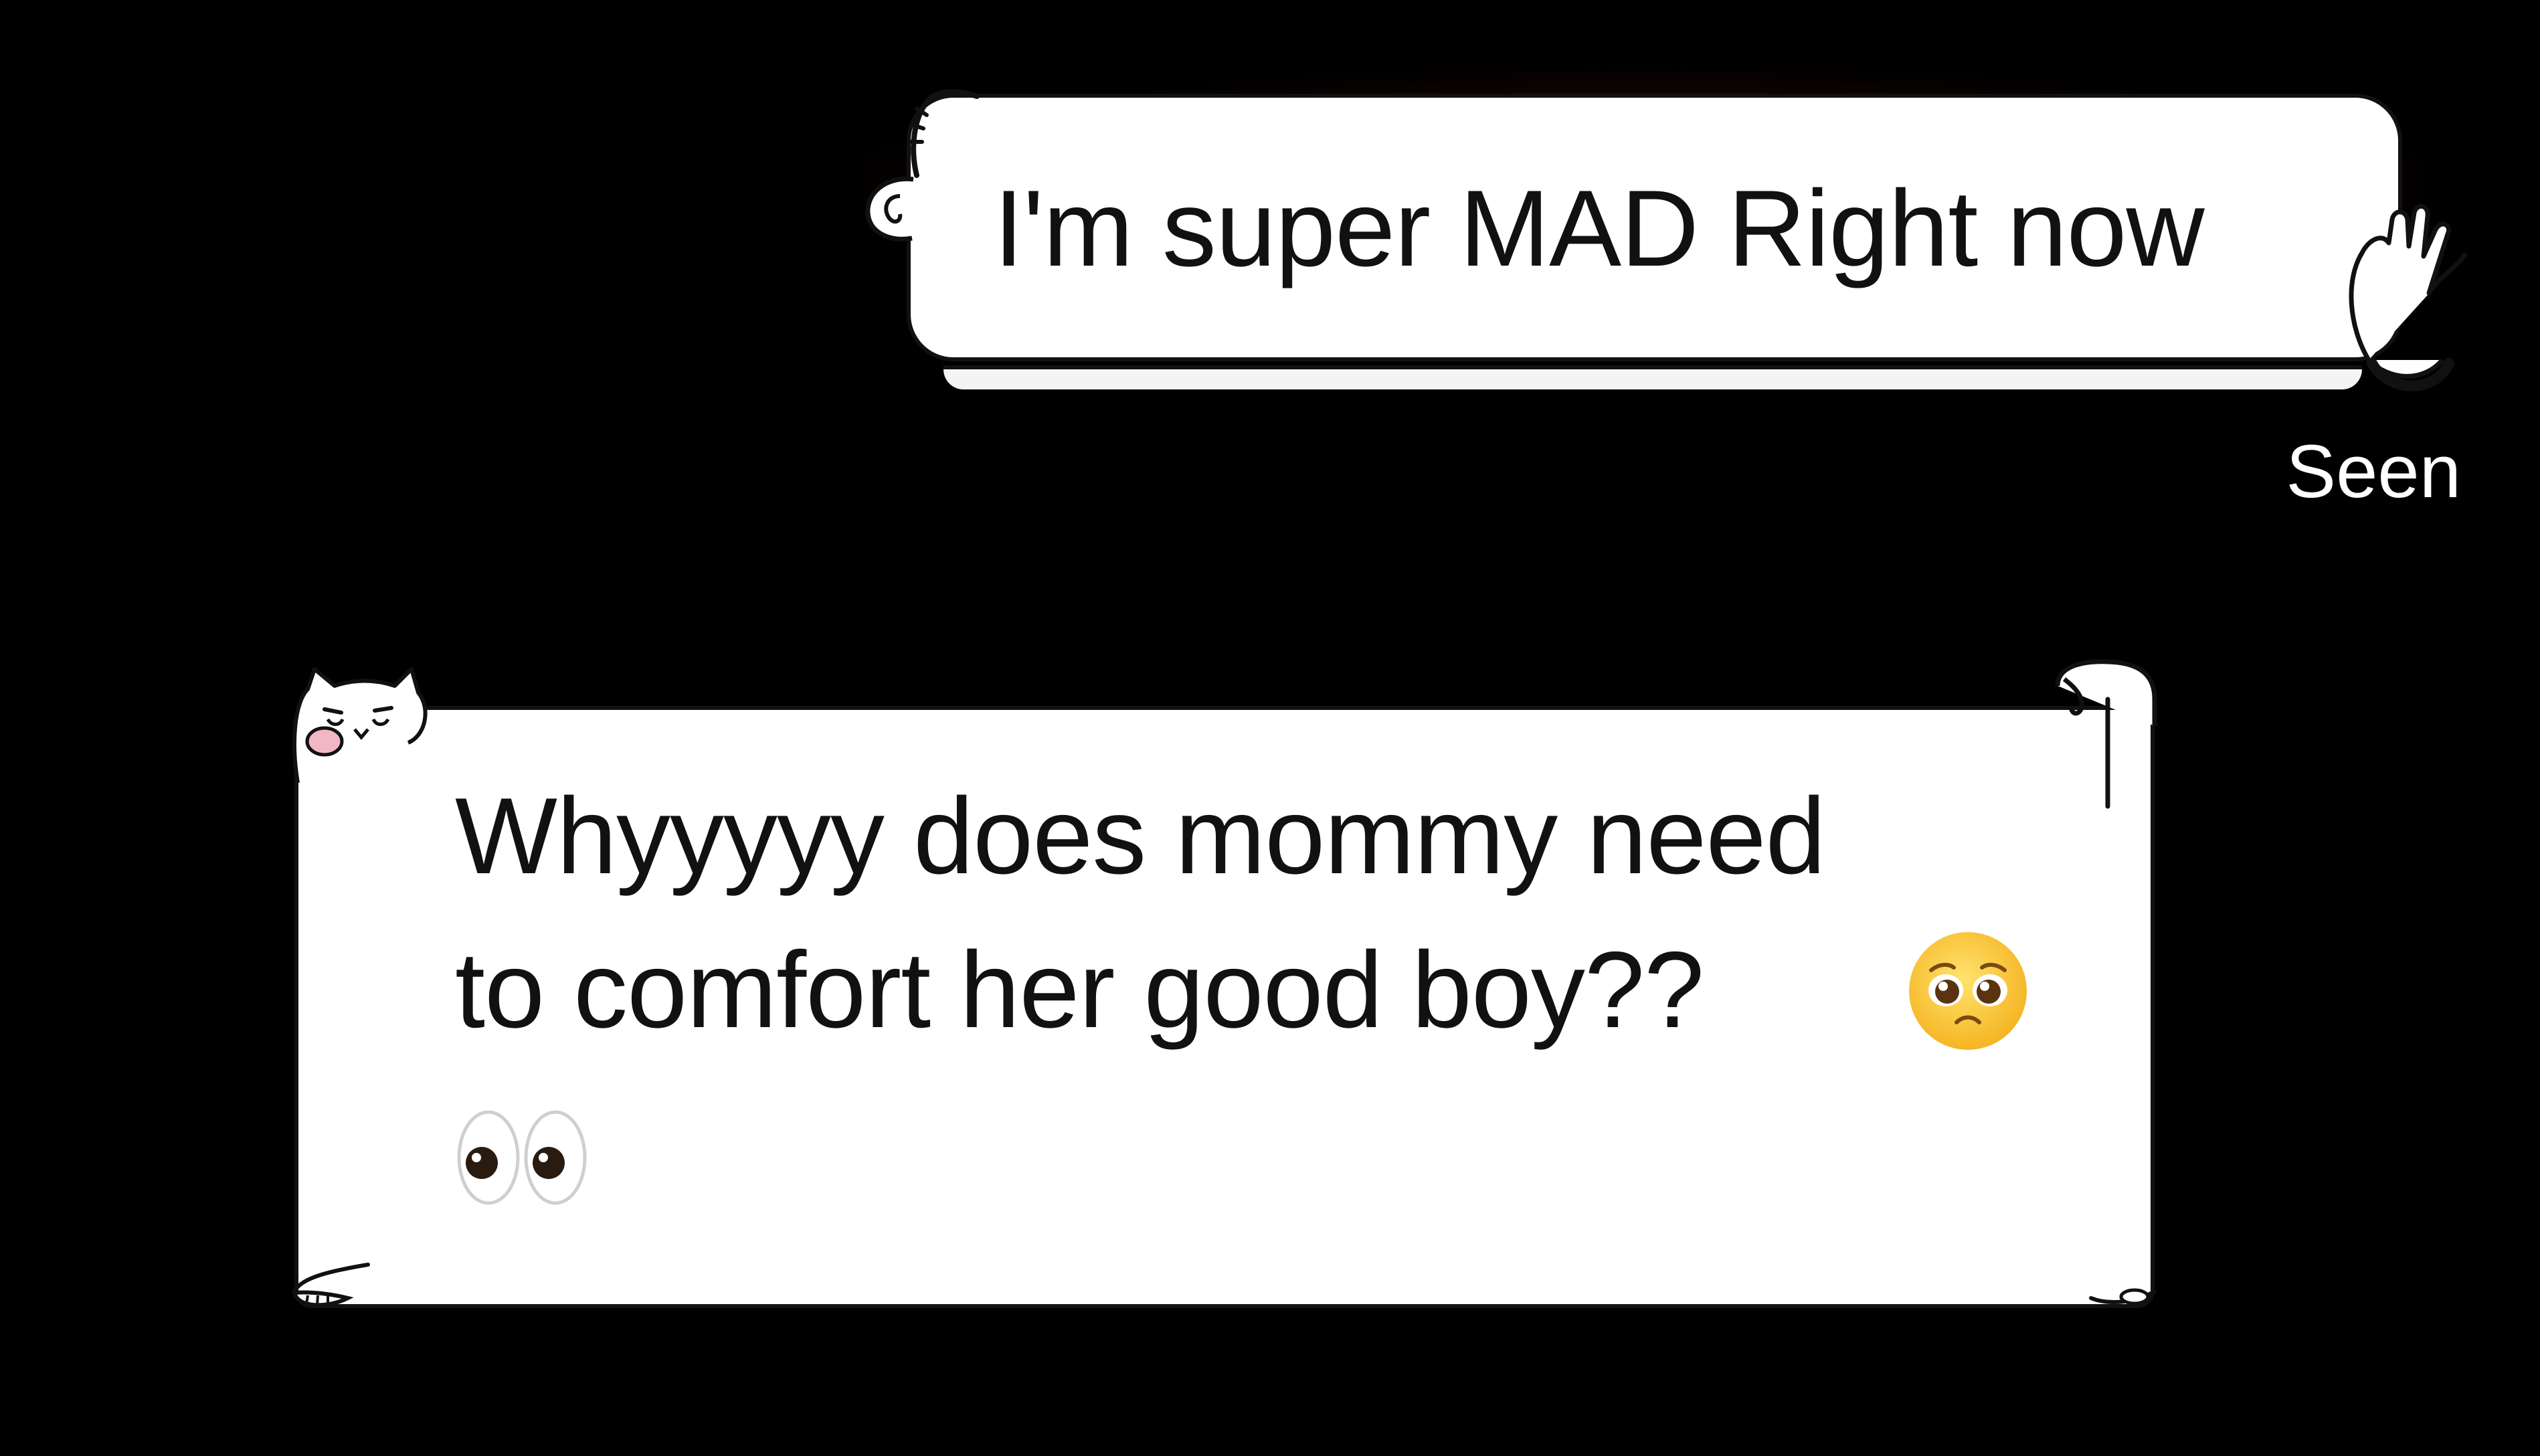  What do you see at coordinates (1968, 991) in the screenshot?
I see `pleading-face-emoji-icon` at bounding box center [1968, 991].